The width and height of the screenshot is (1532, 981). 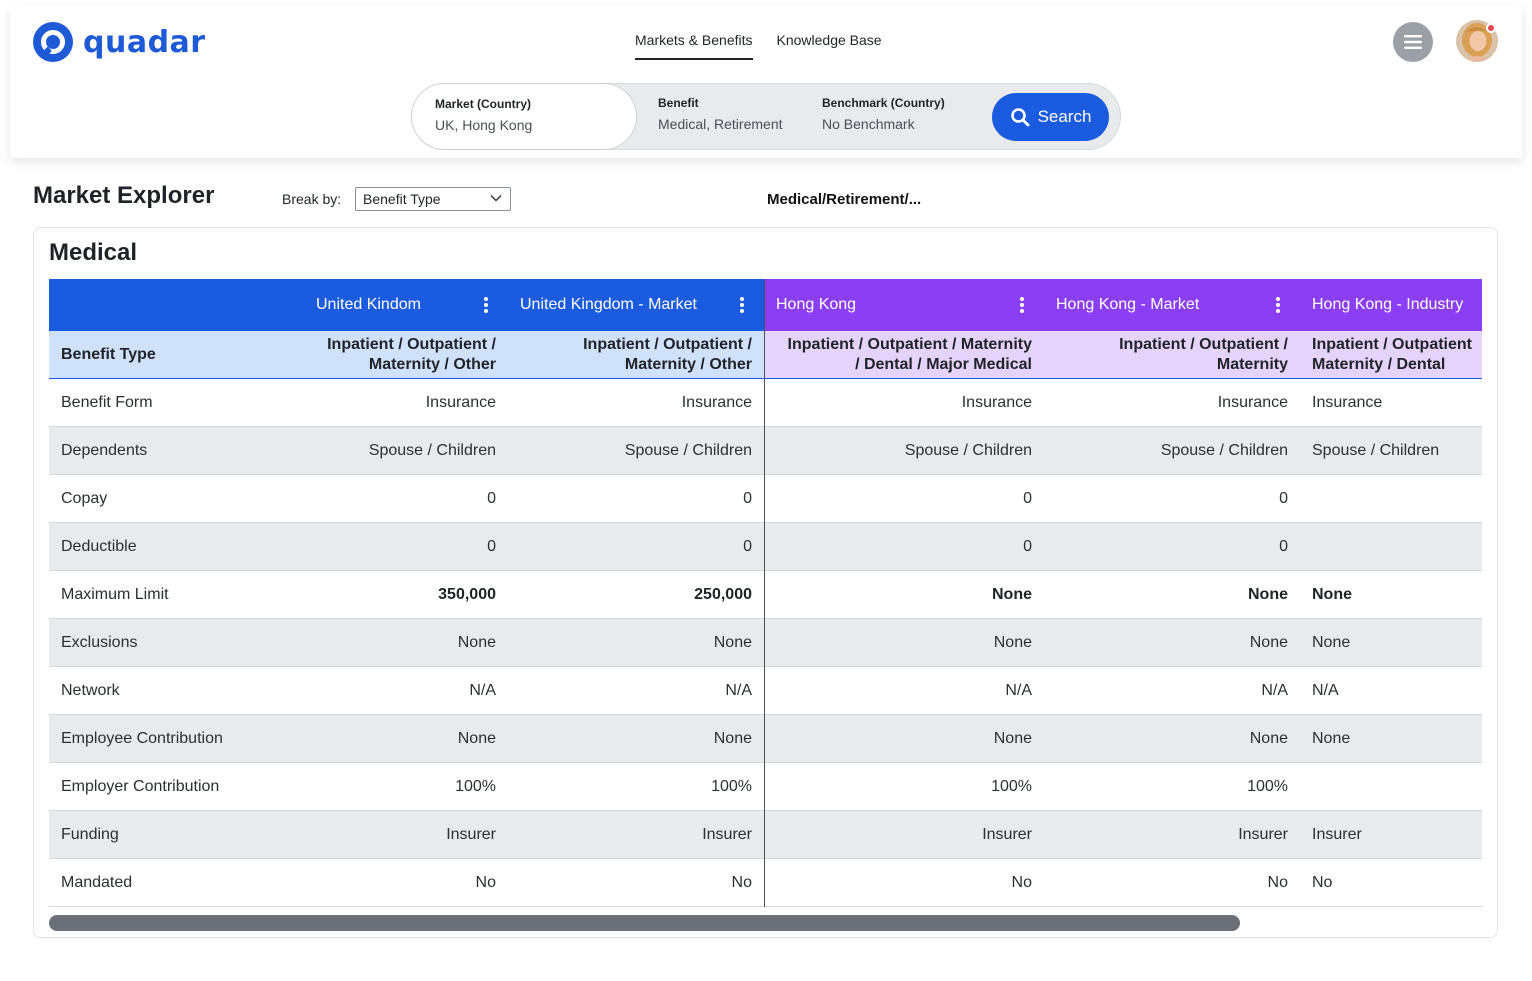 I want to click on row-label: Mandated, so click(x=97, y=882).